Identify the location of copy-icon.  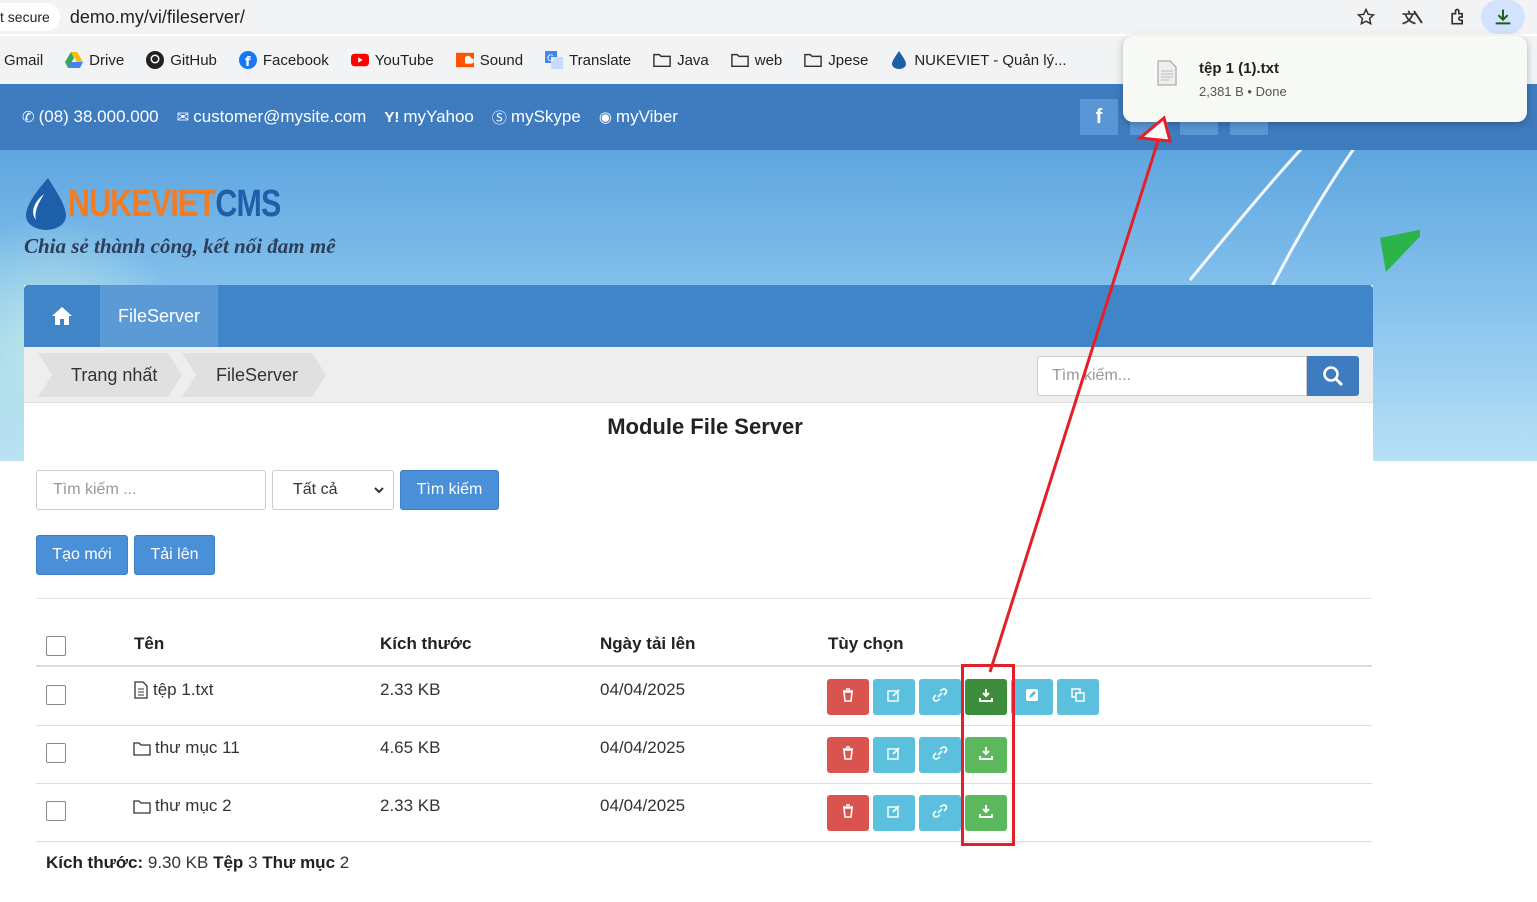
(1078, 697).